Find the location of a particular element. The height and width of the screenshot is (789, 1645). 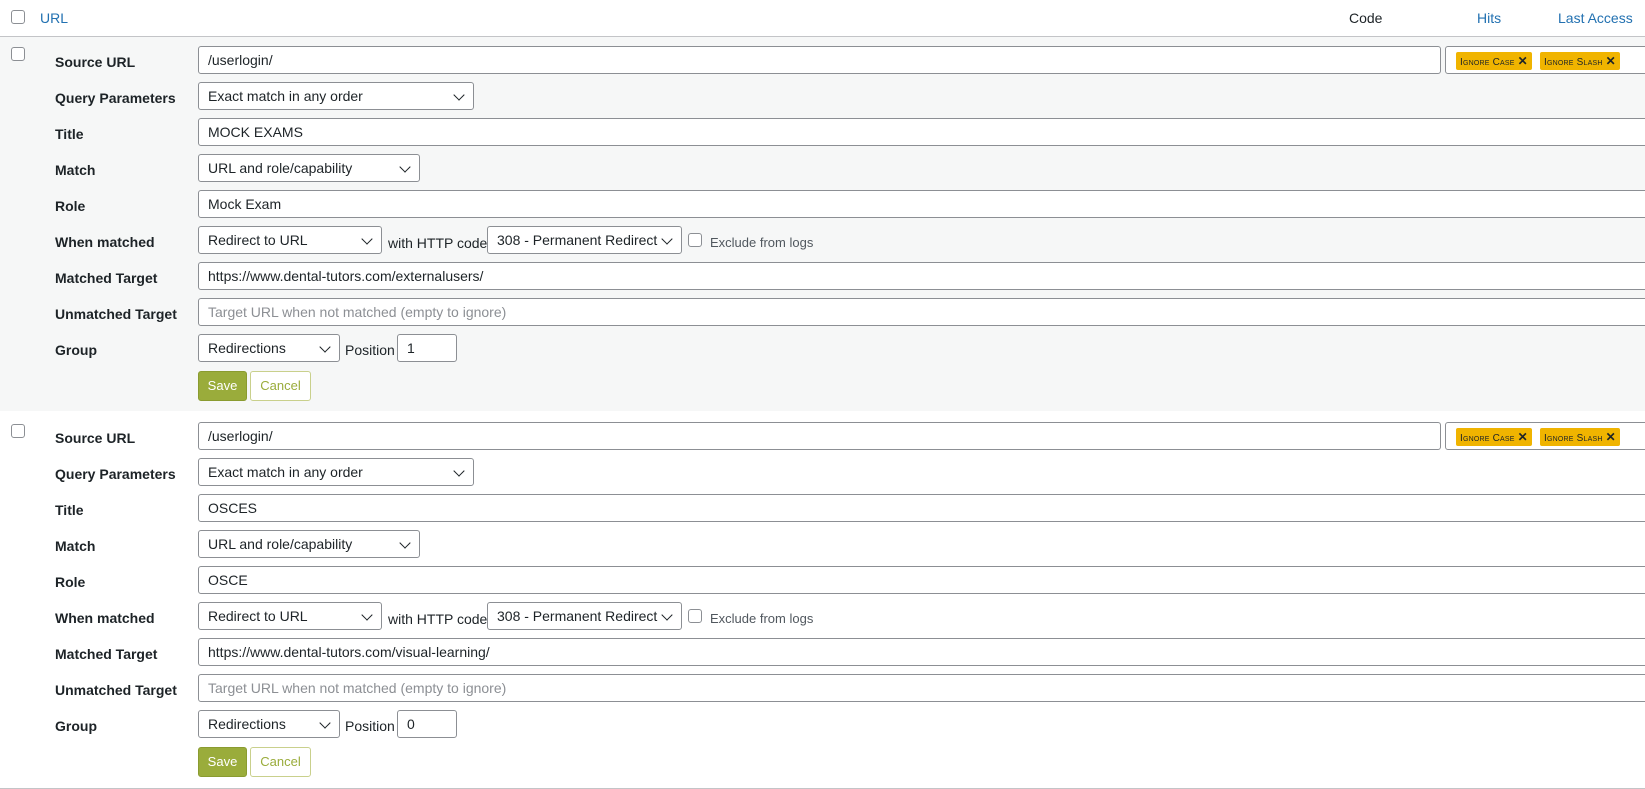

position-input: 0 is located at coordinates (427, 724).